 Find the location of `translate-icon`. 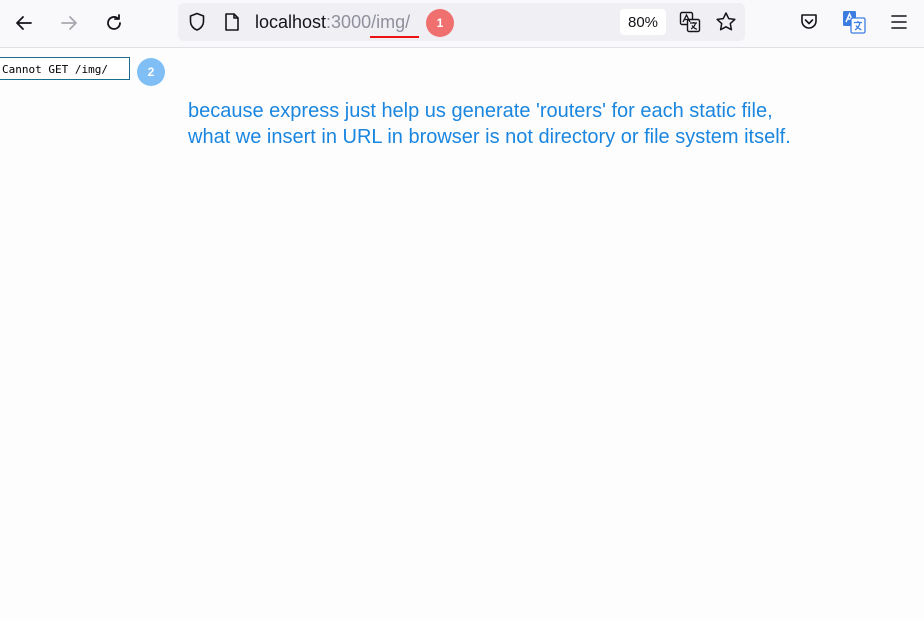

translate-icon is located at coordinates (690, 22).